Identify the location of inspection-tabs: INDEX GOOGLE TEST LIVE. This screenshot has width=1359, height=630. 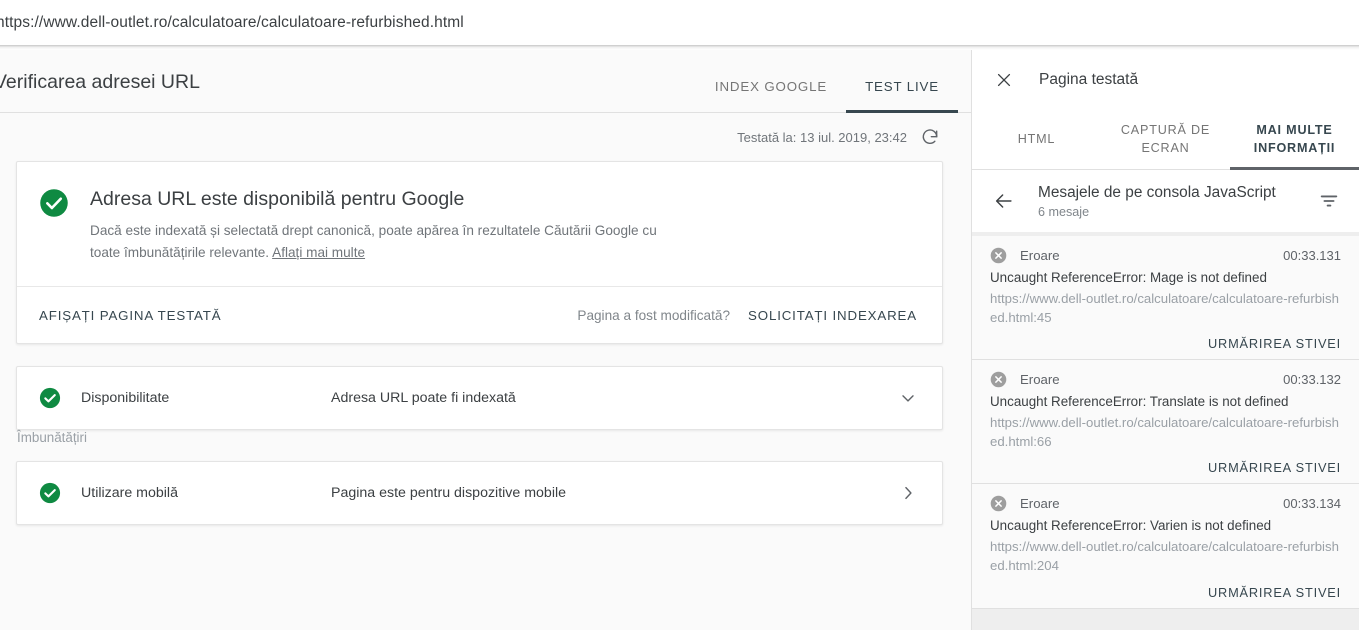
(833, 81).